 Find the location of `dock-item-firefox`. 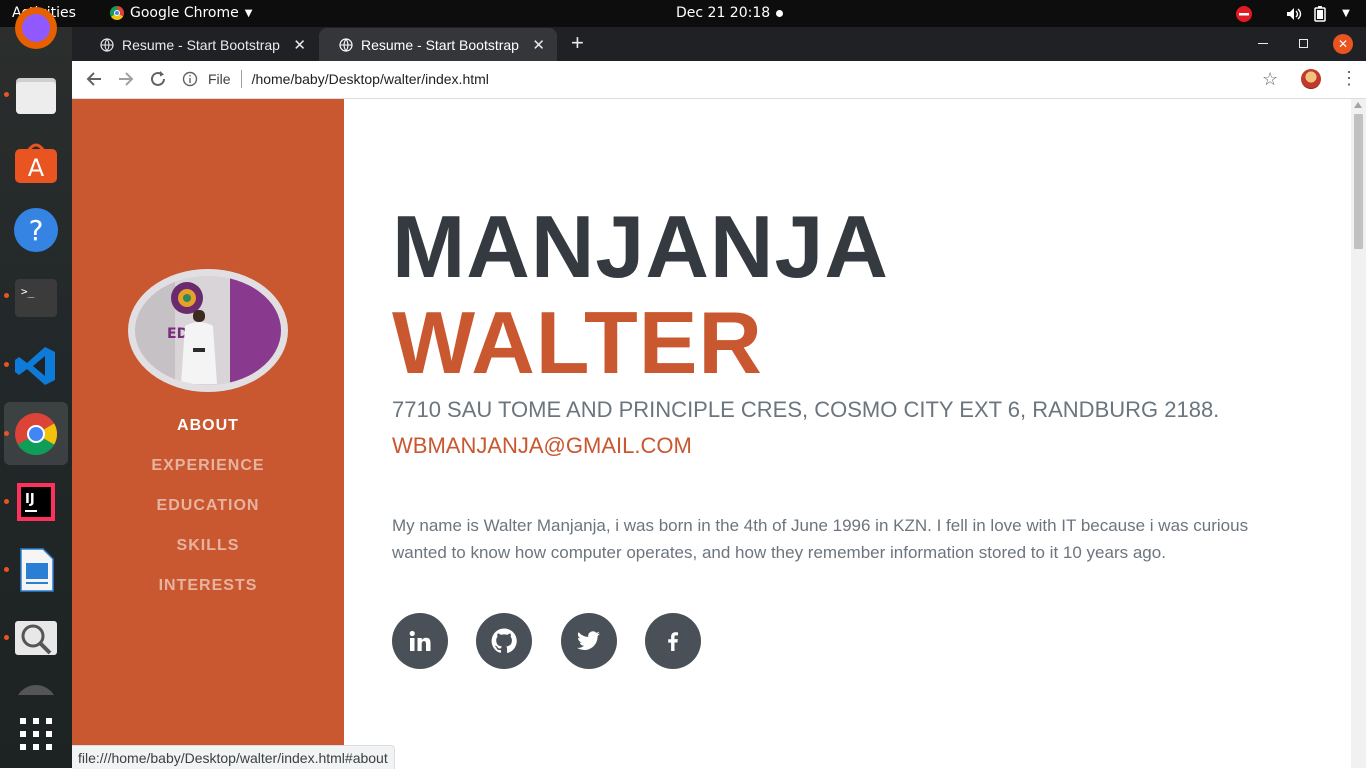

dock-item-firefox is located at coordinates (36, 28).